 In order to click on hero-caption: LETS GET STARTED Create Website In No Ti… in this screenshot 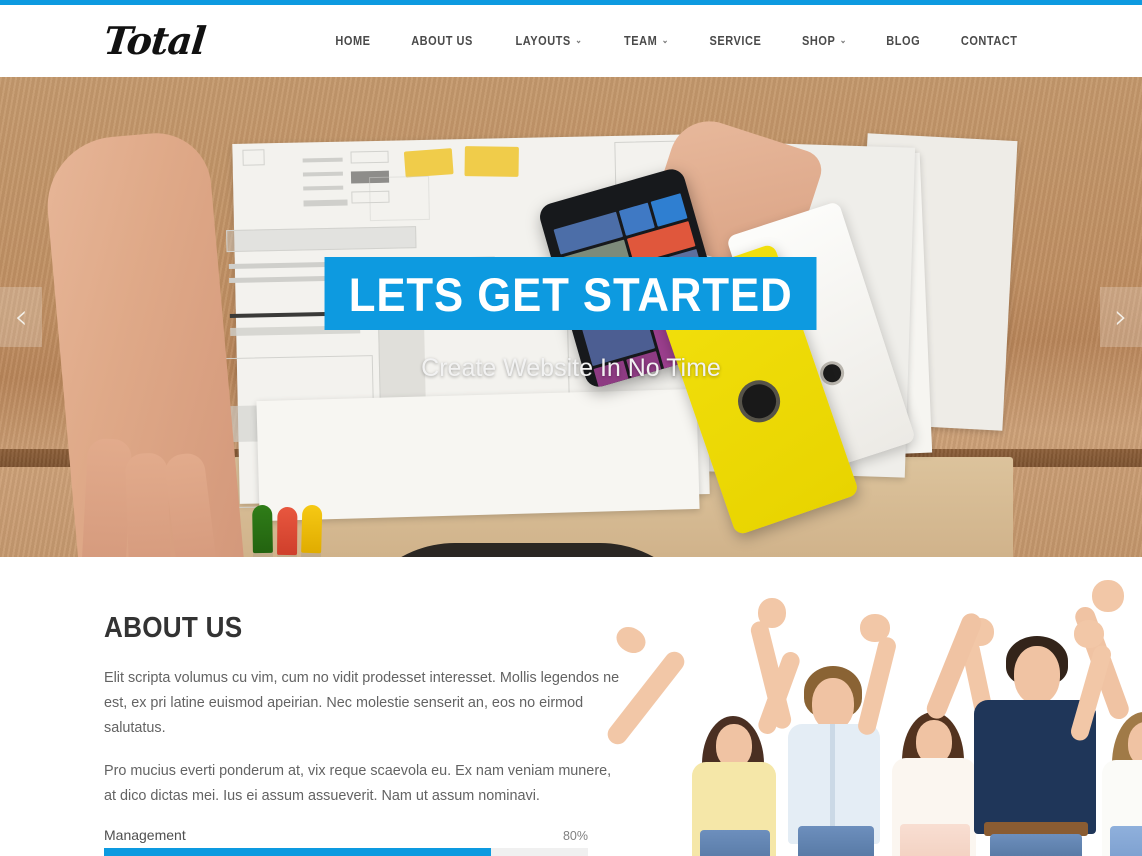, I will do `click(571, 320)`.